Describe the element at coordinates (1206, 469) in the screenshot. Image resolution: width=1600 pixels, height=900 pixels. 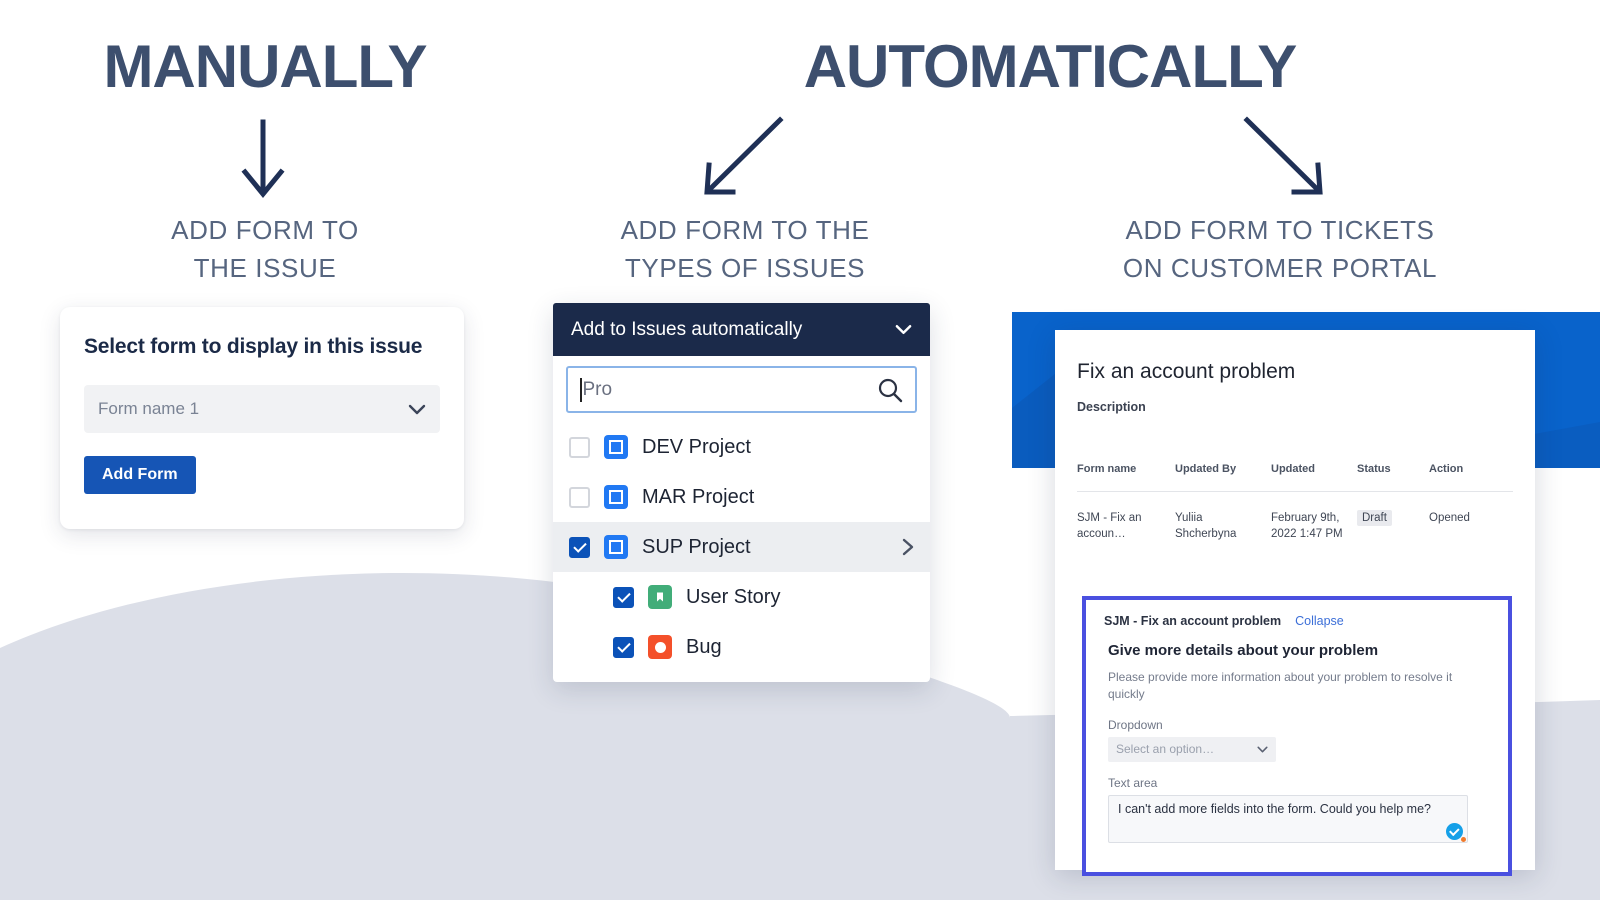
I see `column-header-updated-by: Updated By` at that location.